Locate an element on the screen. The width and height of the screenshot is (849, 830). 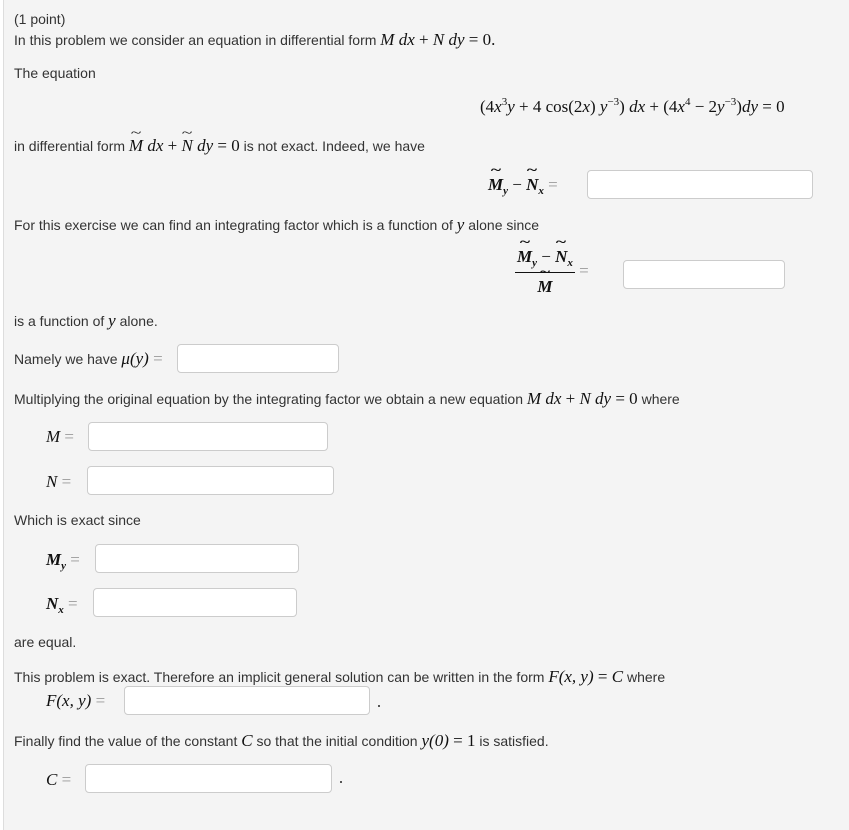
My-input is located at coordinates (197, 558).